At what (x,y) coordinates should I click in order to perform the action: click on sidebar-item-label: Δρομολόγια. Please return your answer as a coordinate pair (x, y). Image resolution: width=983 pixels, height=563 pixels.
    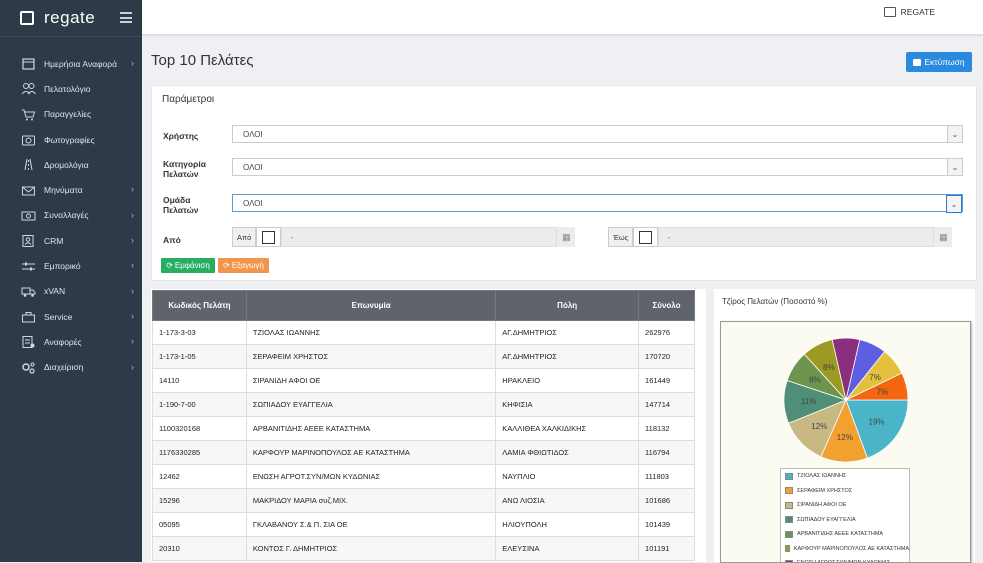
    Looking at the image, I should click on (66, 164).